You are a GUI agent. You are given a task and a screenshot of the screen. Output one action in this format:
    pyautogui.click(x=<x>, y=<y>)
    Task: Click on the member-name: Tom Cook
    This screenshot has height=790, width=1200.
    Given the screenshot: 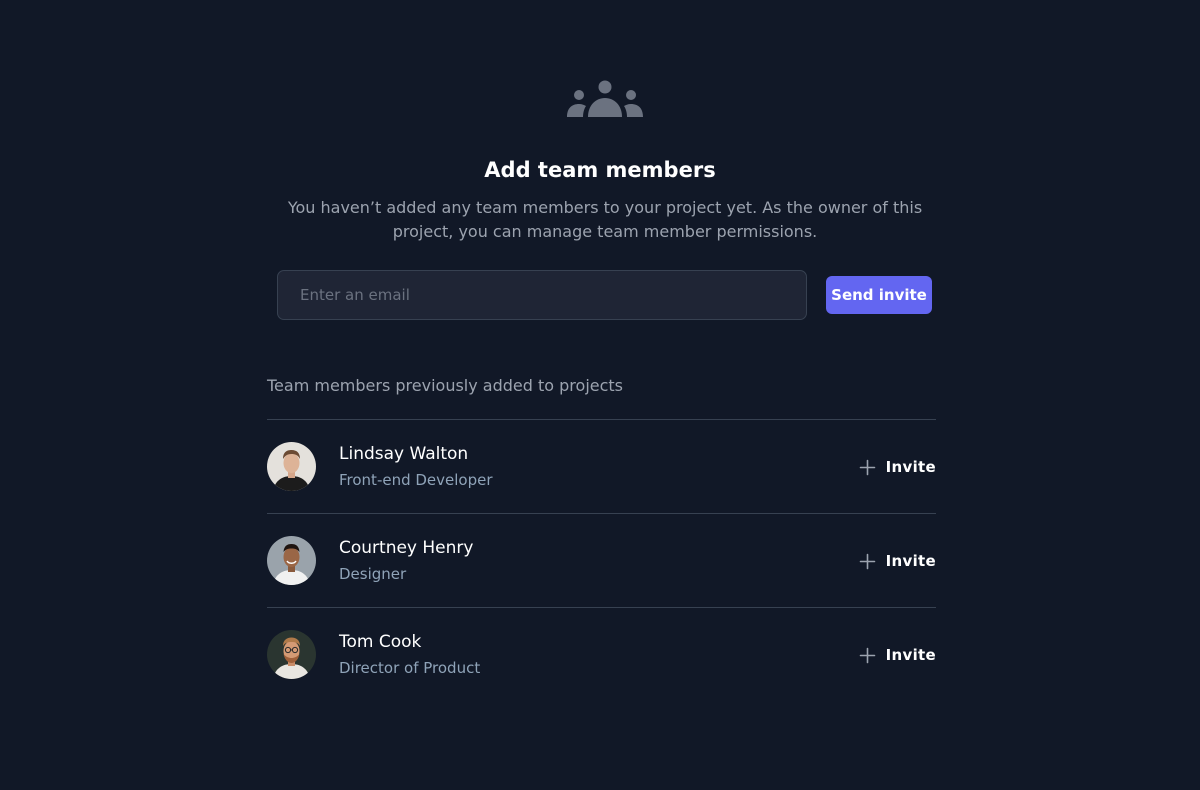 What is the action you would take?
    pyautogui.click(x=380, y=642)
    